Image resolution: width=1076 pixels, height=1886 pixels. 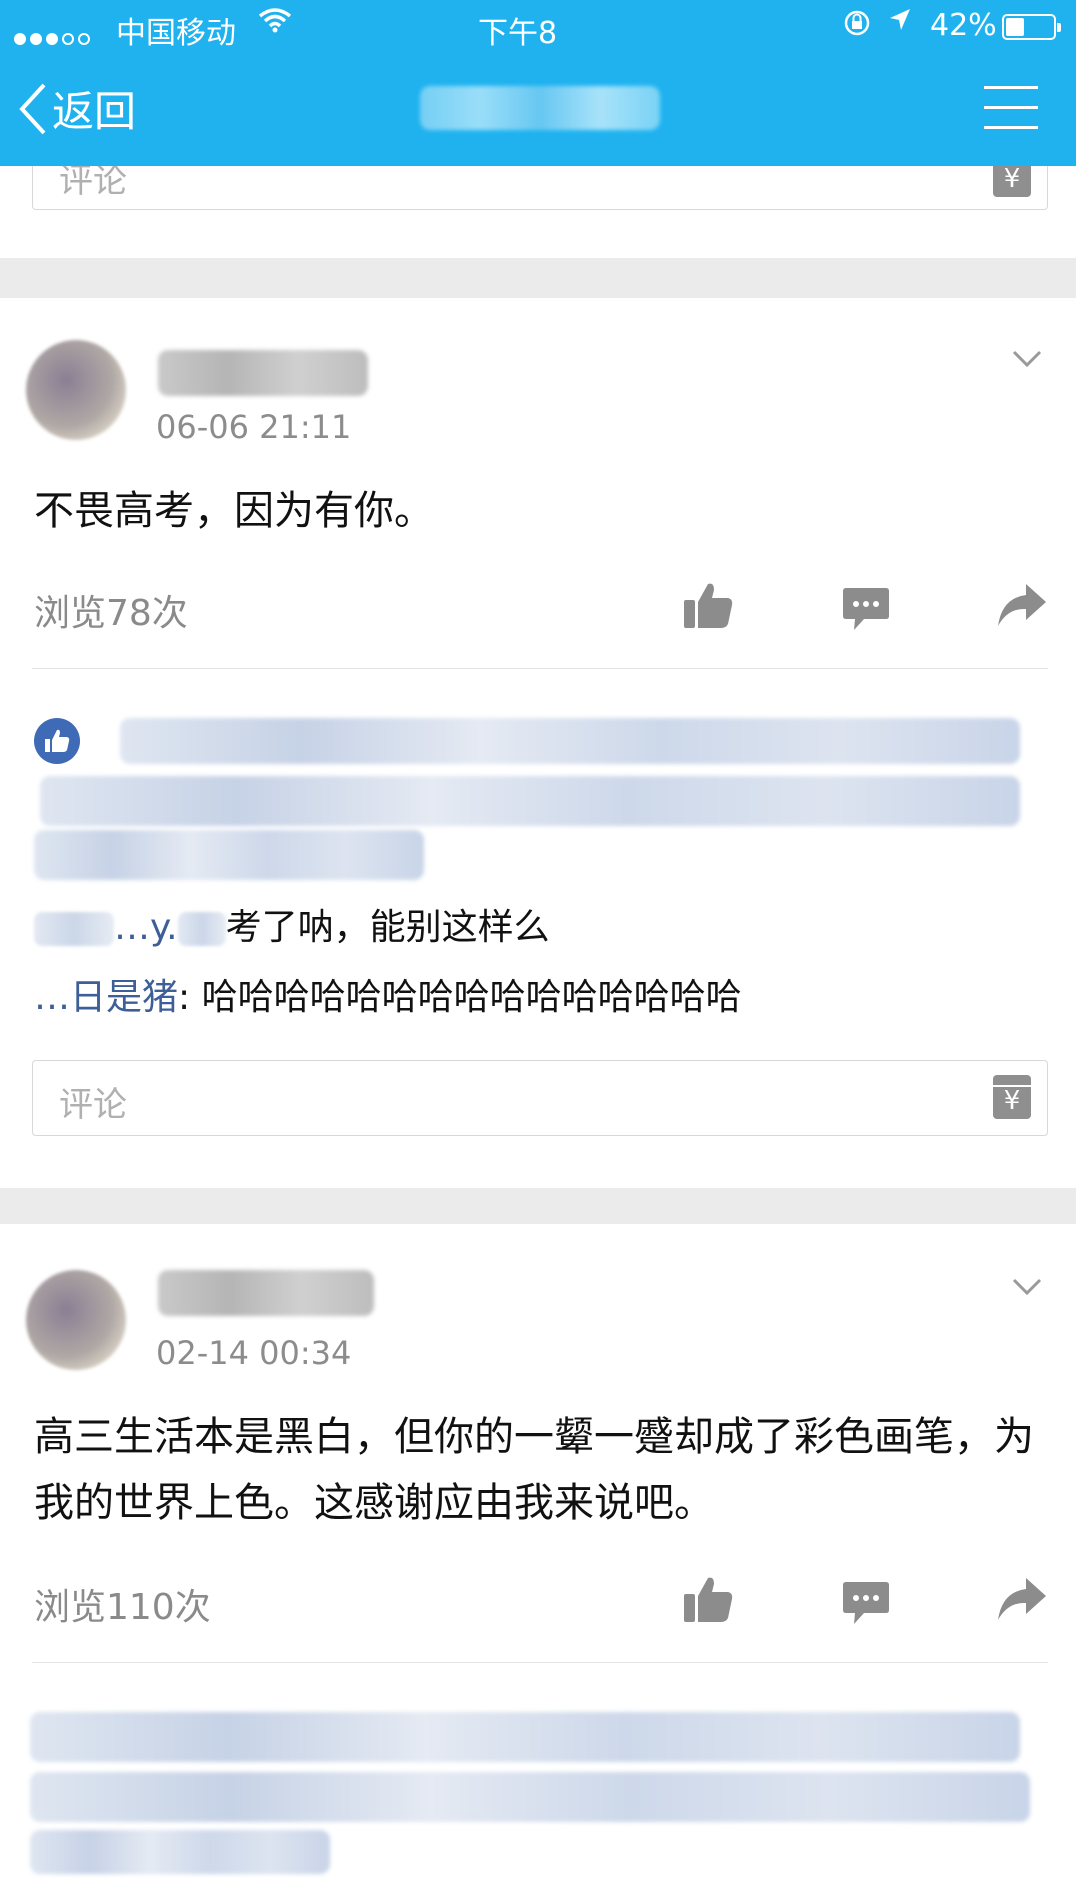 What do you see at coordinates (94, 111) in the screenshot?
I see `back-label: 返回` at bounding box center [94, 111].